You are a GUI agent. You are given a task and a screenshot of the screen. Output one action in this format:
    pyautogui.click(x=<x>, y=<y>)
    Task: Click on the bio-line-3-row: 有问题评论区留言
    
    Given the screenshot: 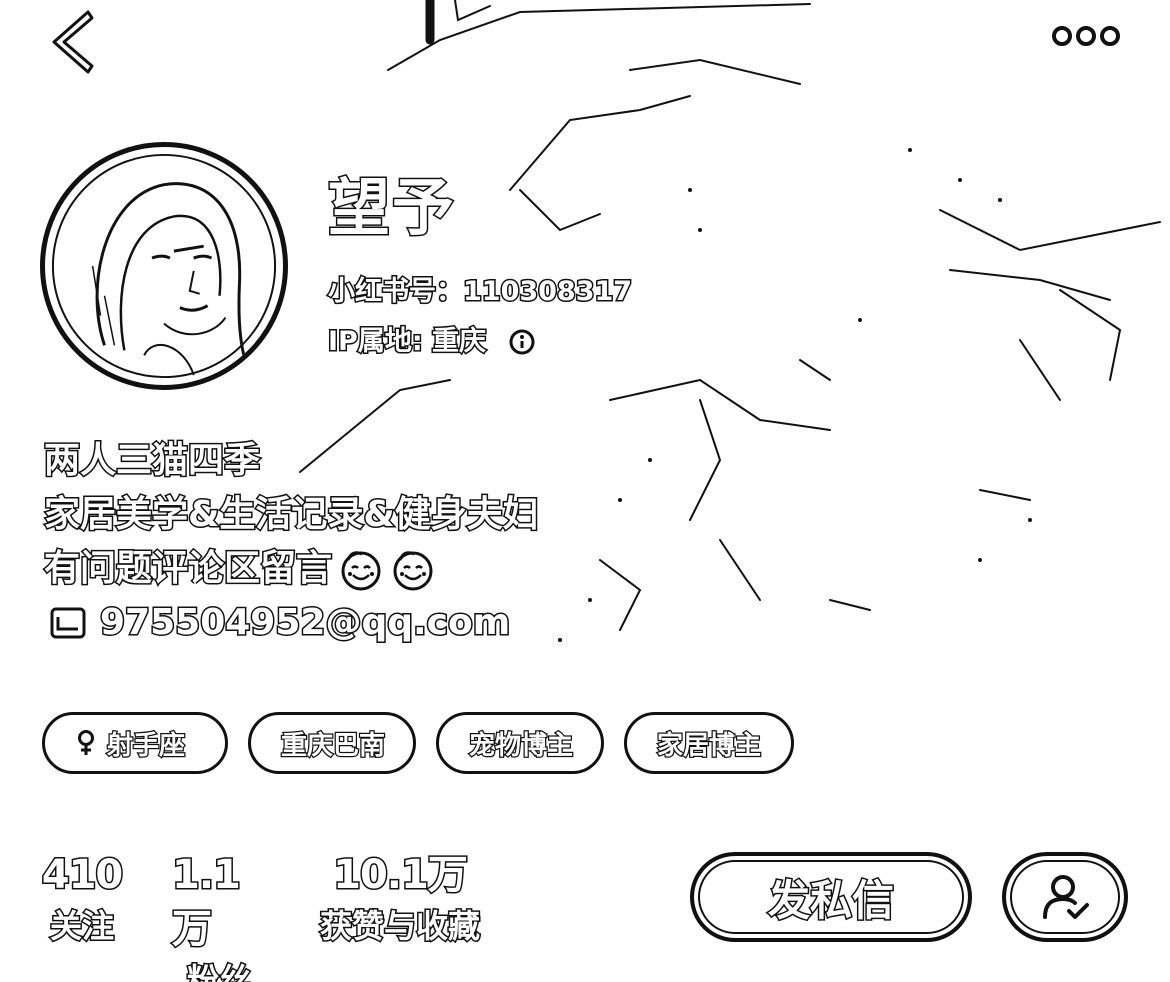 What is the action you would take?
    pyautogui.click(x=353, y=569)
    